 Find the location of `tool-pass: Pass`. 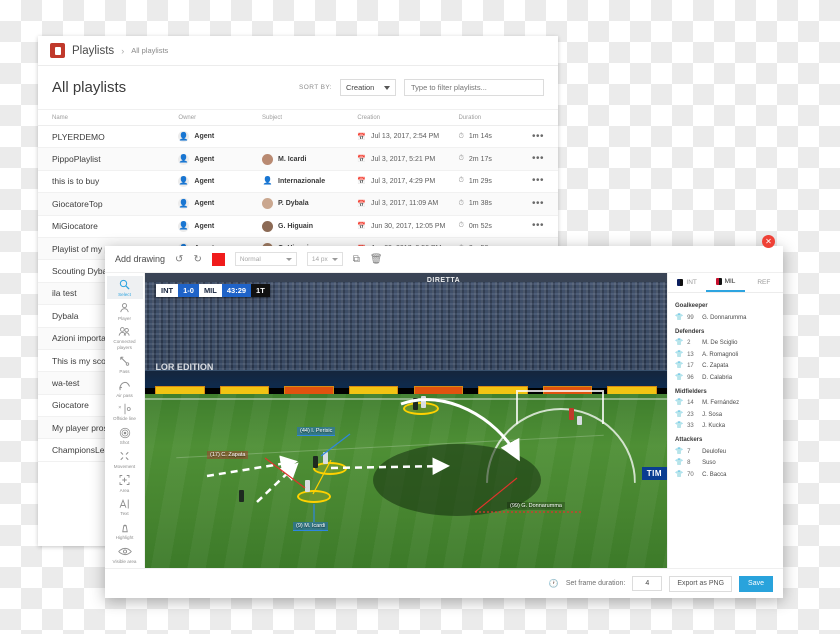

tool-pass: Pass is located at coordinates (125, 364).